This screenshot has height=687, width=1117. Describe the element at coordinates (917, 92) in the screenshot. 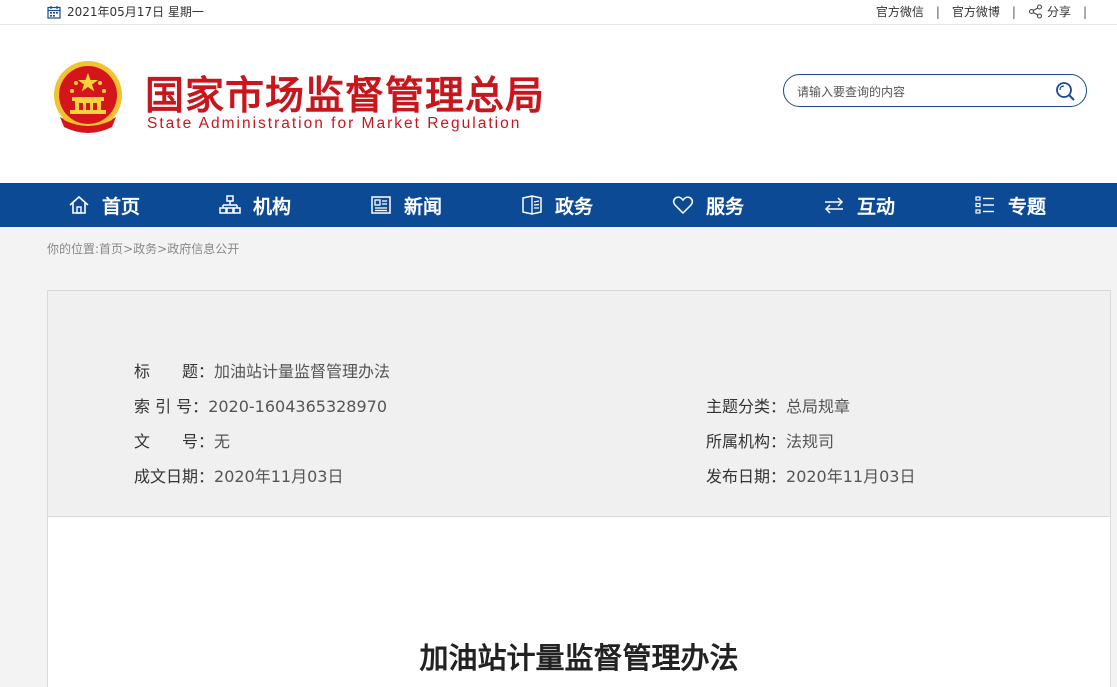

I see `search-input` at that location.